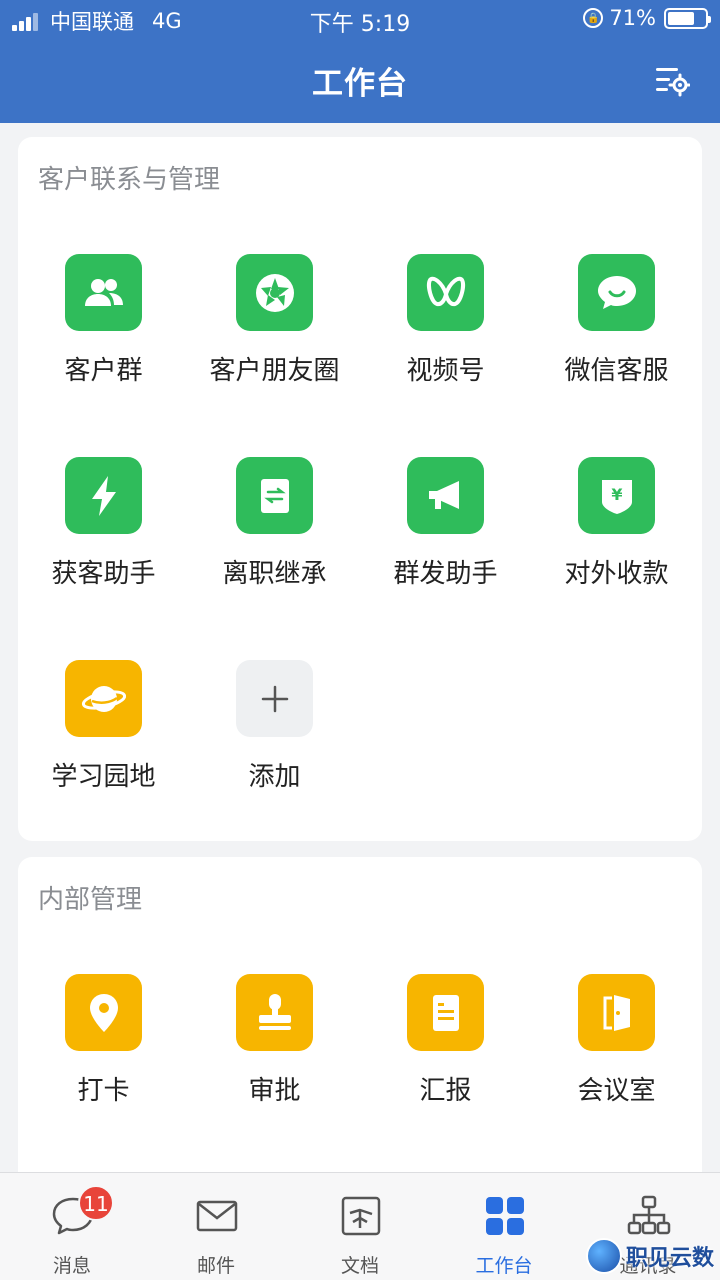 The width and height of the screenshot is (720, 1280). I want to click on app-approval: 审批, so click(274, 1049).